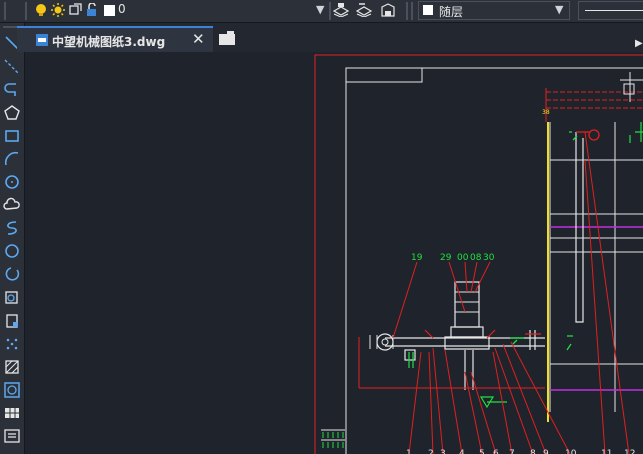  Describe the element at coordinates (364, 10) in the screenshot. I see `layer-match-icon` at that location.